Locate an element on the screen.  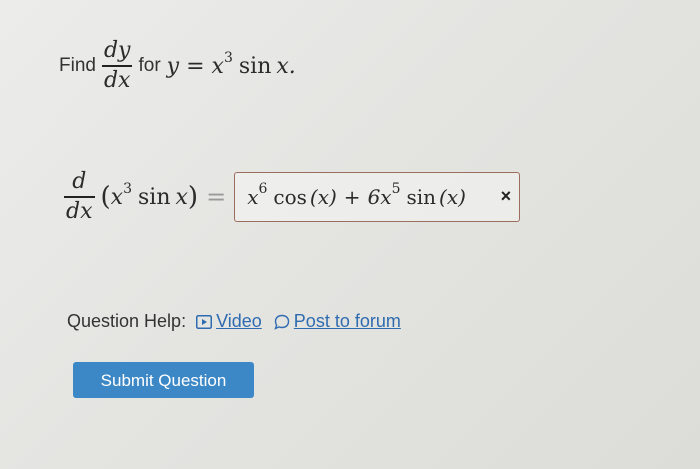
lhs-exponent: 3 is located at coordinates (127, 189).